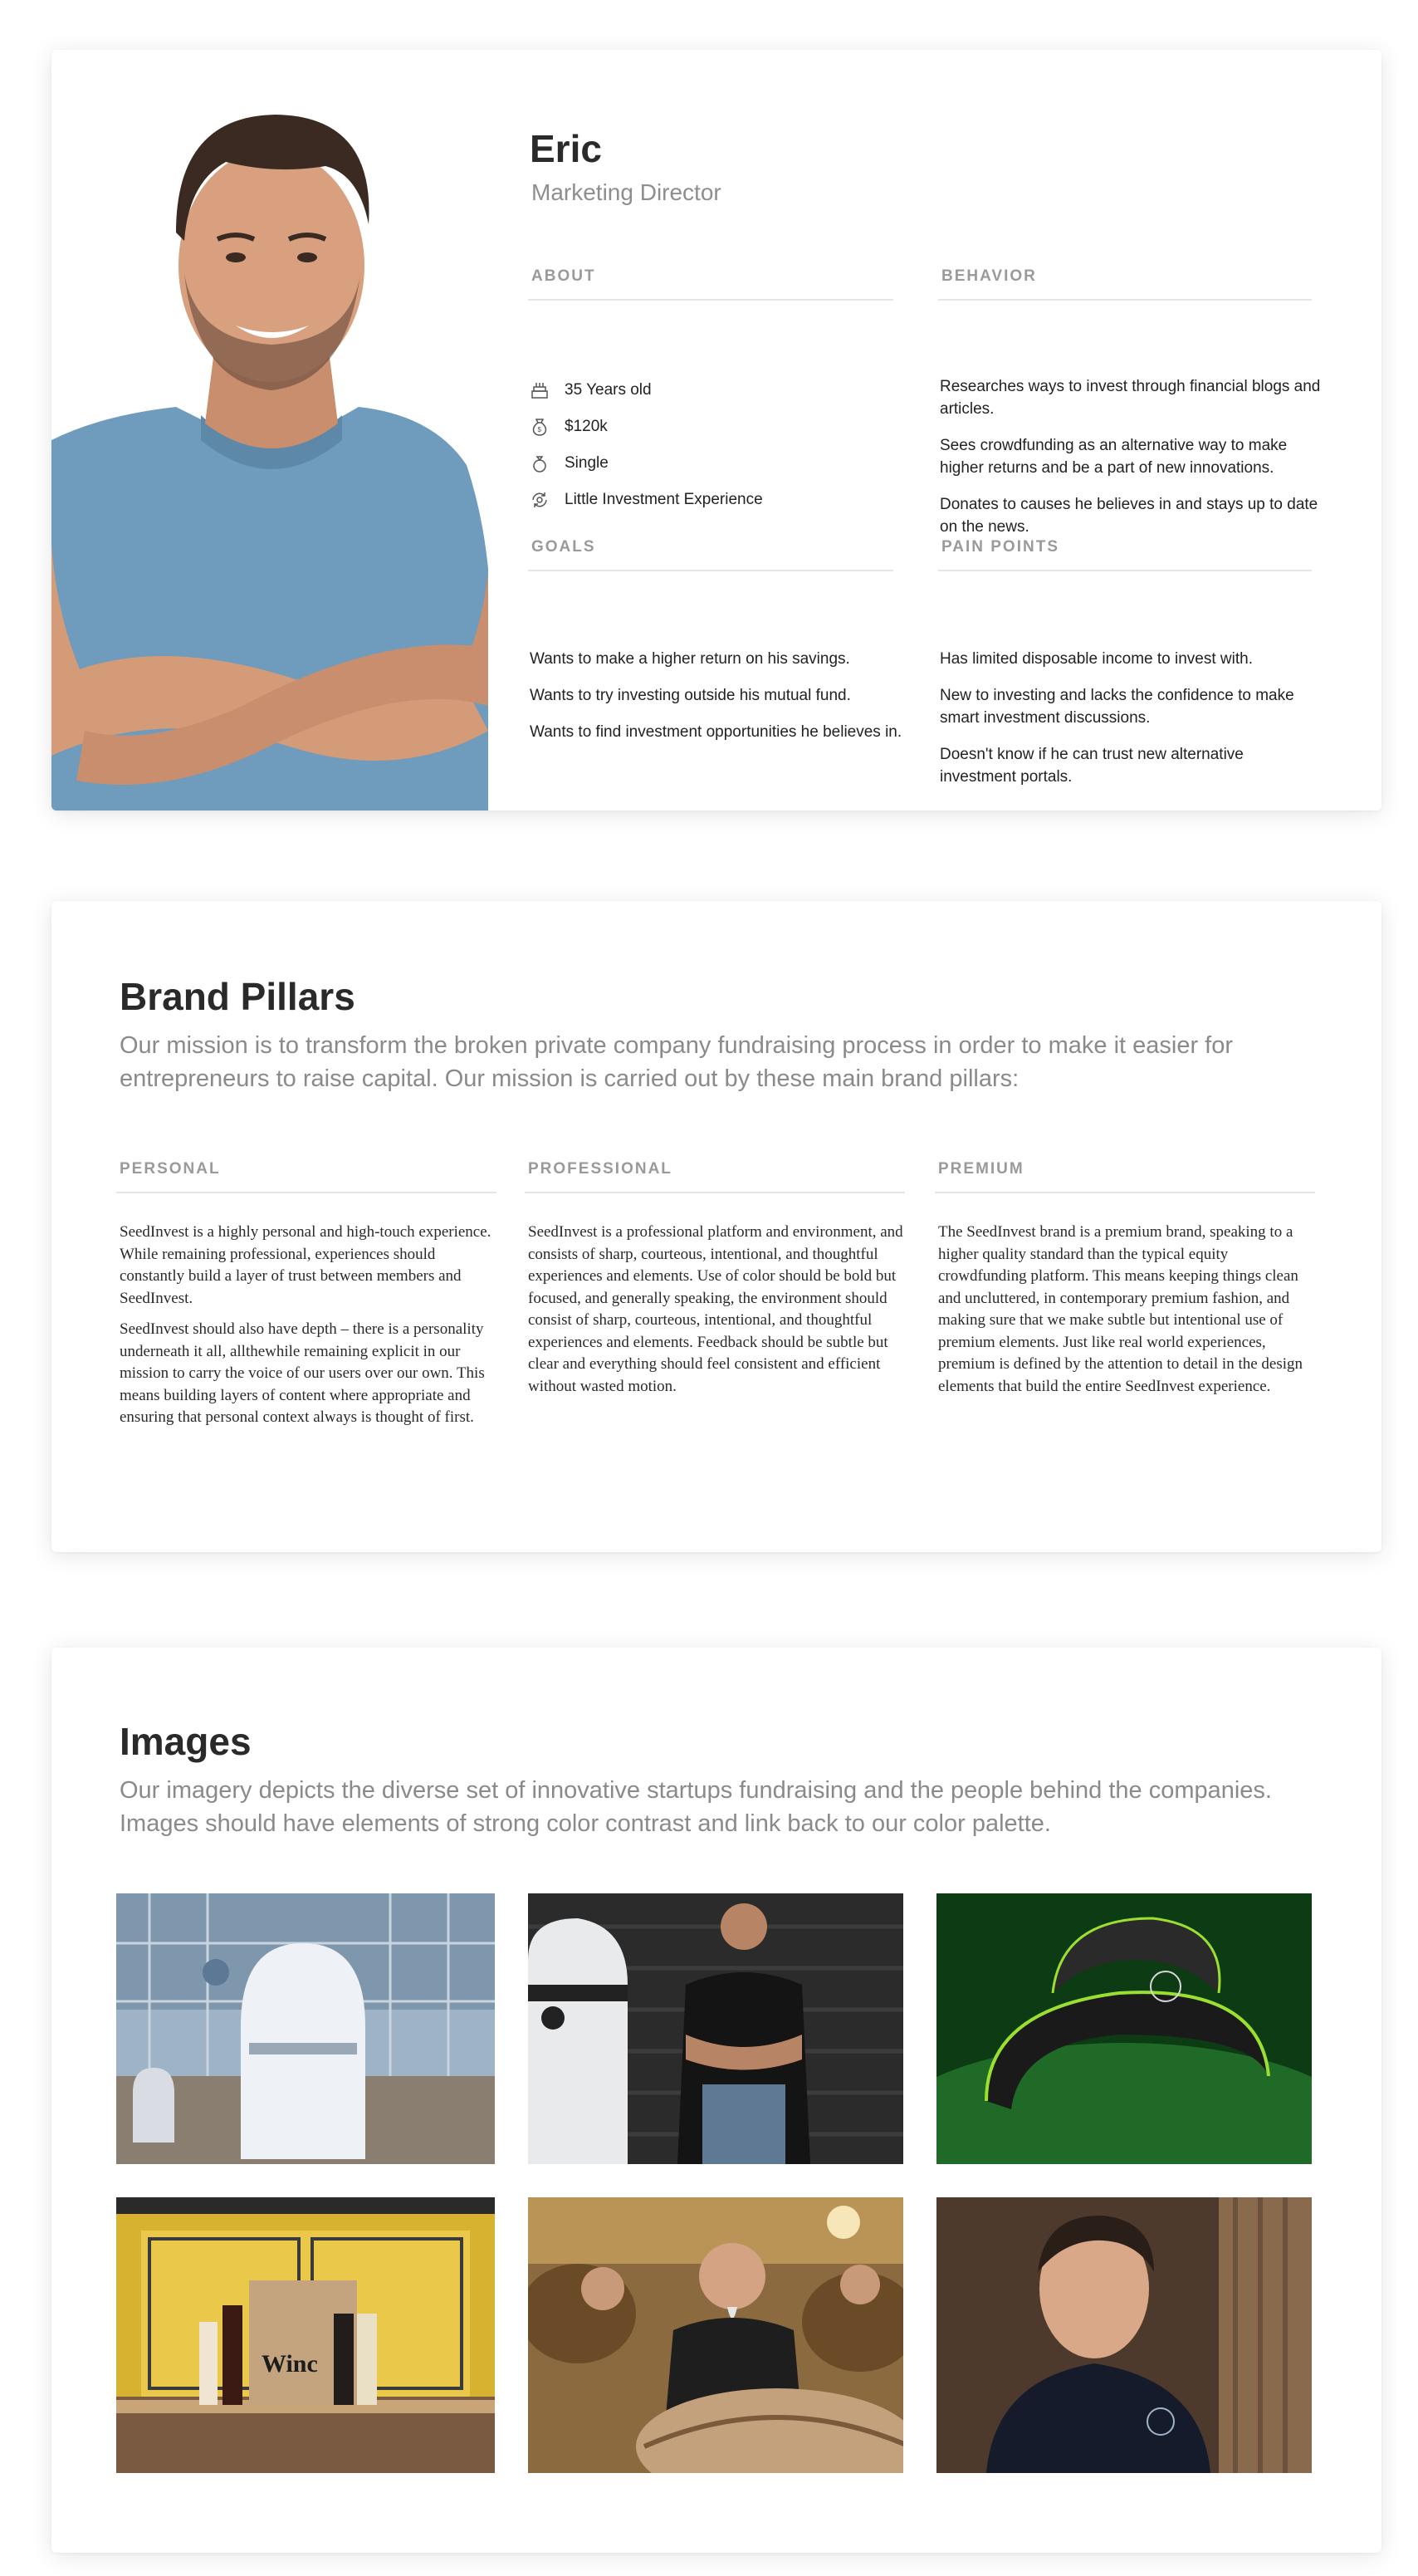 Image resolution: width=1418 pixels, height=2576 pixels. What do you see at coordinates (547, 463) in the screenshot?
I see `ring-icon` at bounding box center [547, 463].